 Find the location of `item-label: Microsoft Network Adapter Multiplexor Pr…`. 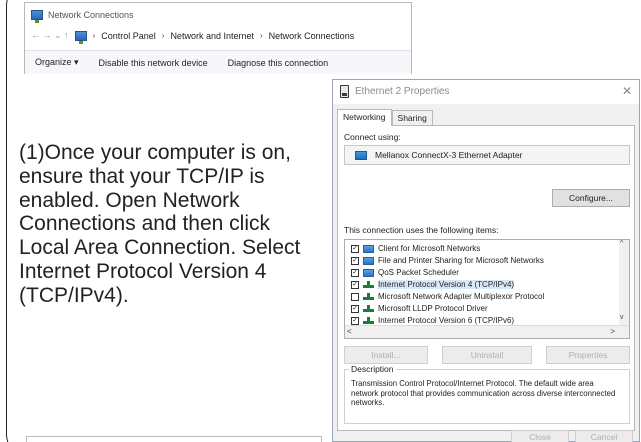

item-label: Microsoft Network Adapter Multiplexor Pr… is located at coordinates (461, 296).